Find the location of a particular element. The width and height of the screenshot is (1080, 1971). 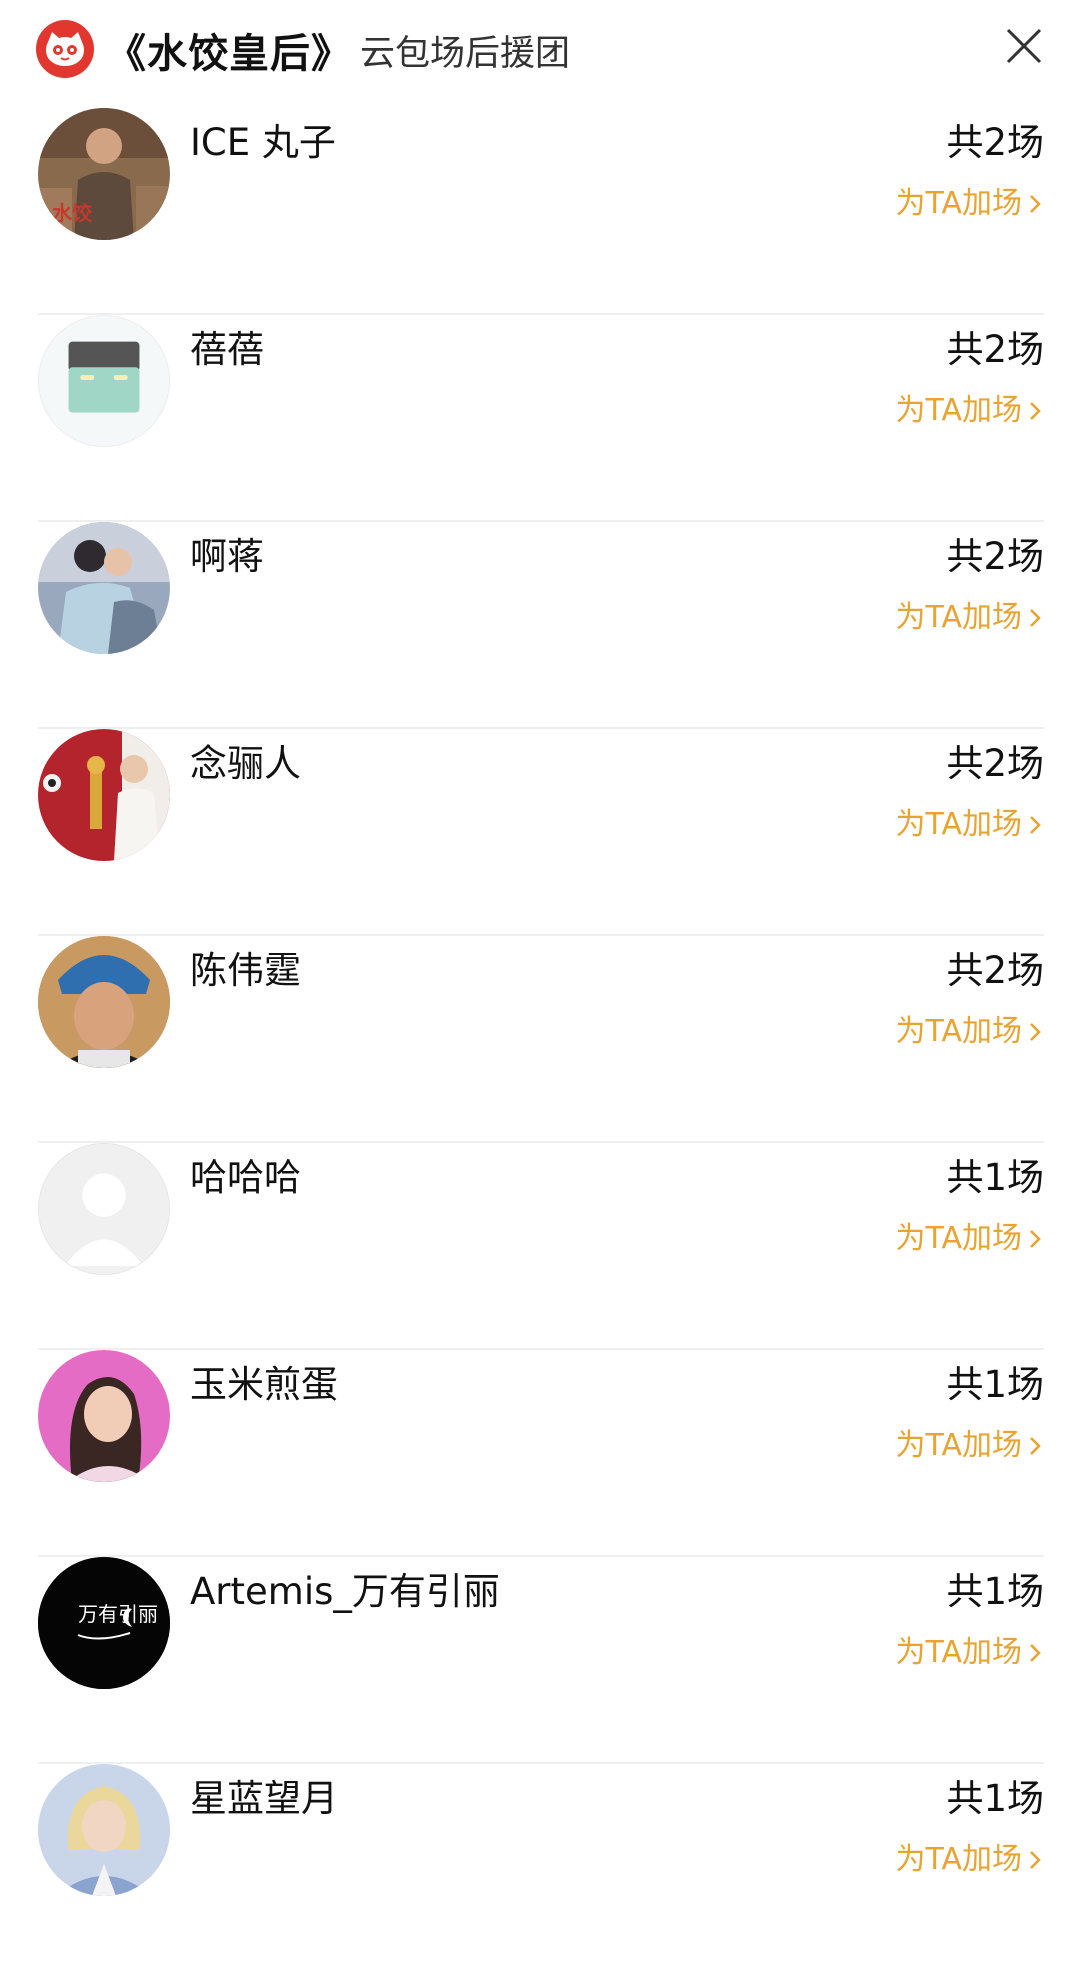

supporter-name: 念骊人 is located at coordinates (245, 763).